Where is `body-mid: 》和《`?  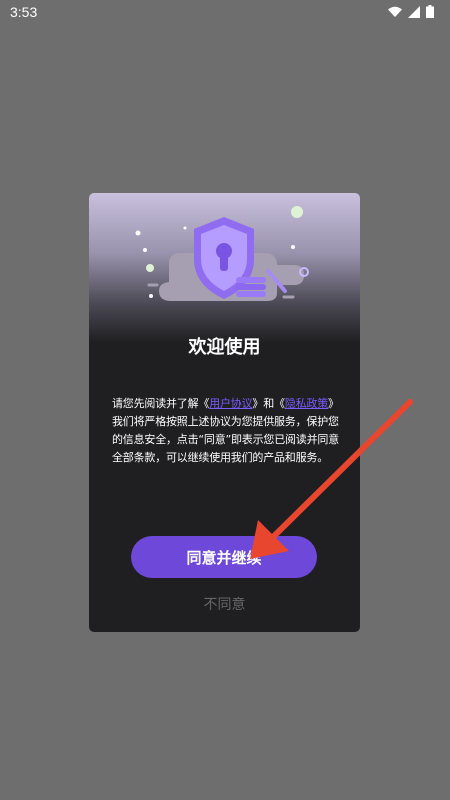 body-mid: 》和《 is located at coordinates (268, 403).